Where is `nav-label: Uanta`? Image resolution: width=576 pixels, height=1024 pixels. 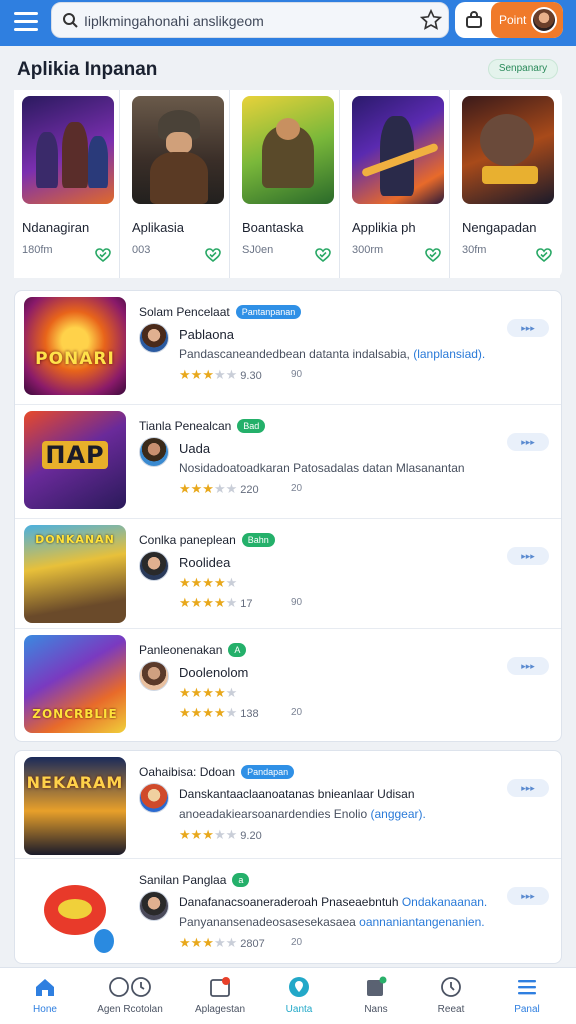 nav-label: Uanta is located at coordinates (299, 1009).